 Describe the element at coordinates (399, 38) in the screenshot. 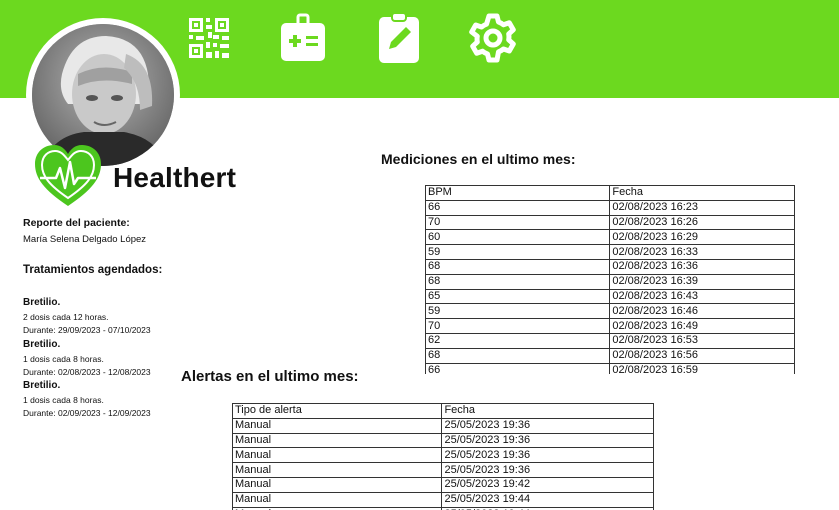

I see `clipboard-edit-icon` at that location.